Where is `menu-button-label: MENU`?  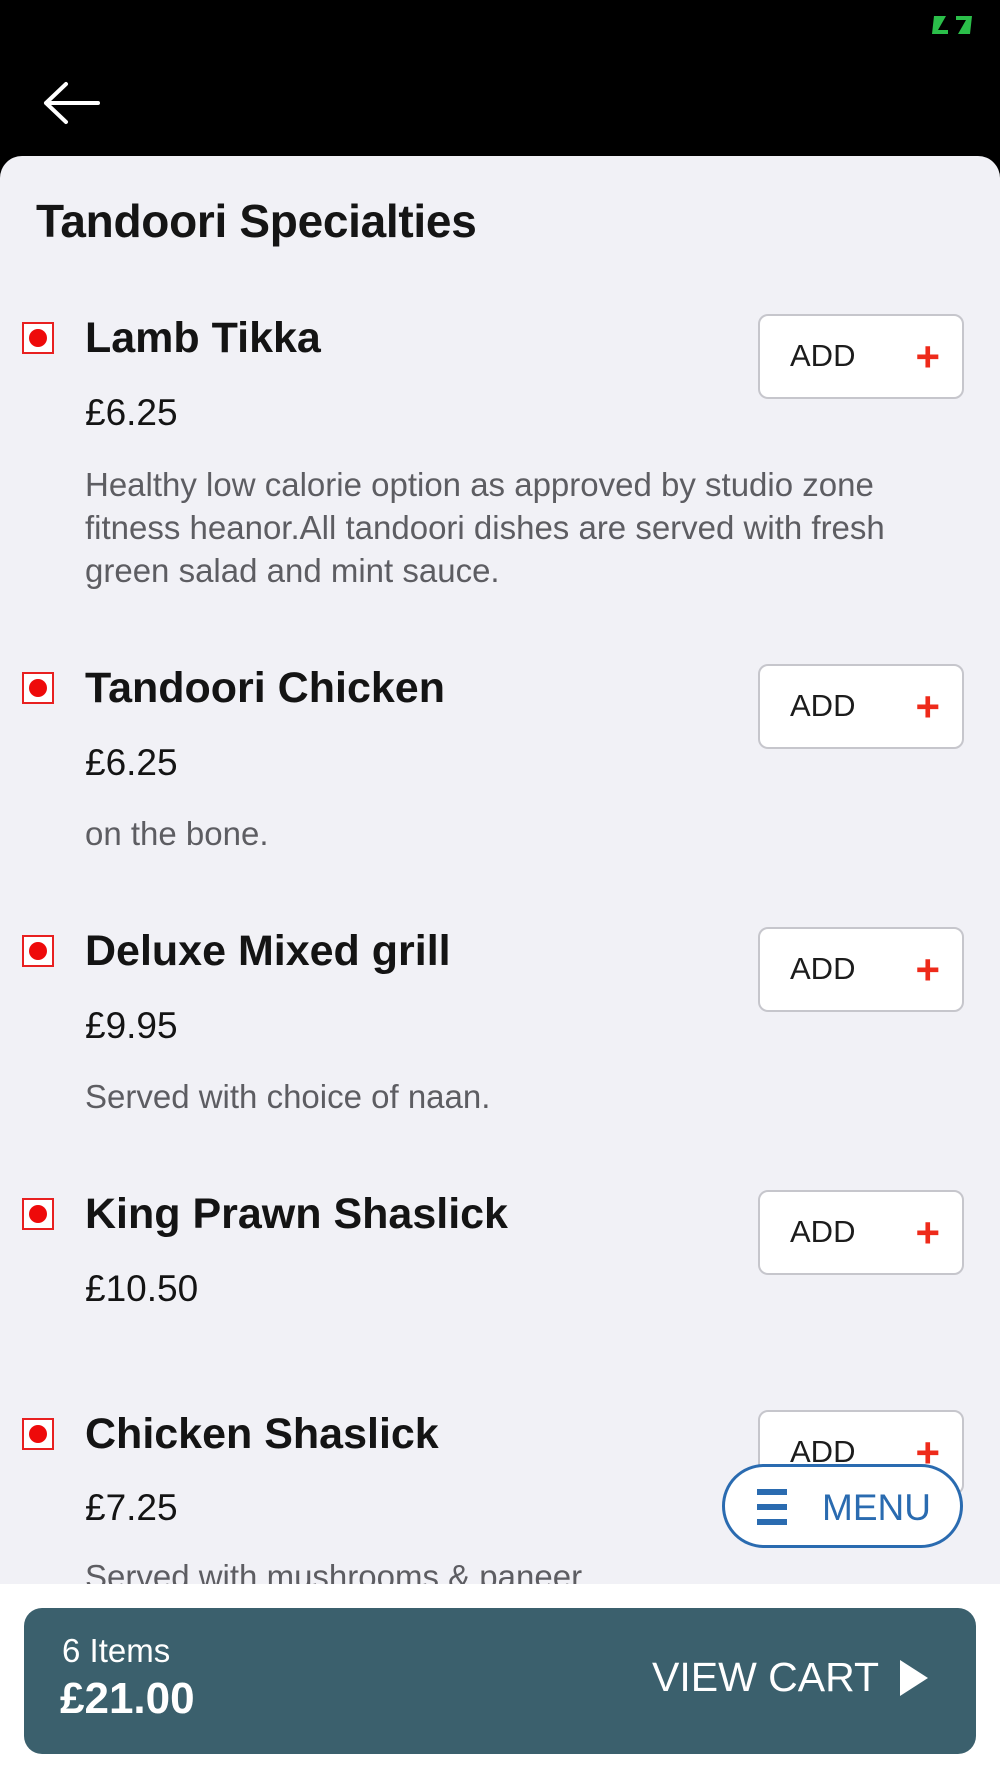 menu-button-label: MENU is located at coordinates (876, 1507).